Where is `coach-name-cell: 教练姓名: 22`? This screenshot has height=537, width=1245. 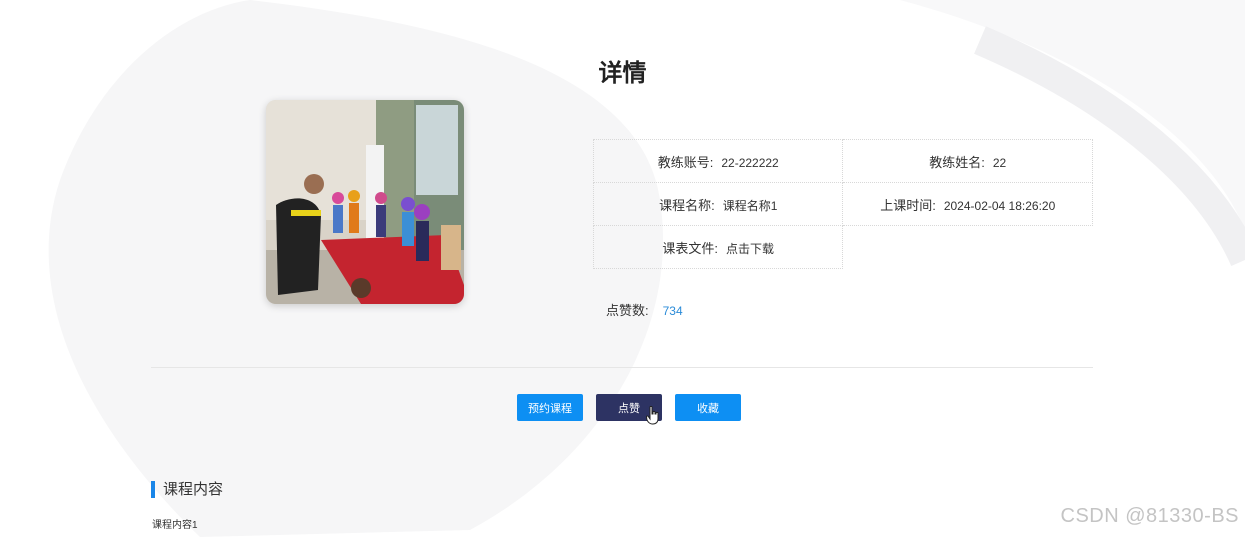 coach-name-cell: 教练姓名: 22 is located at coordinates (967, 161).